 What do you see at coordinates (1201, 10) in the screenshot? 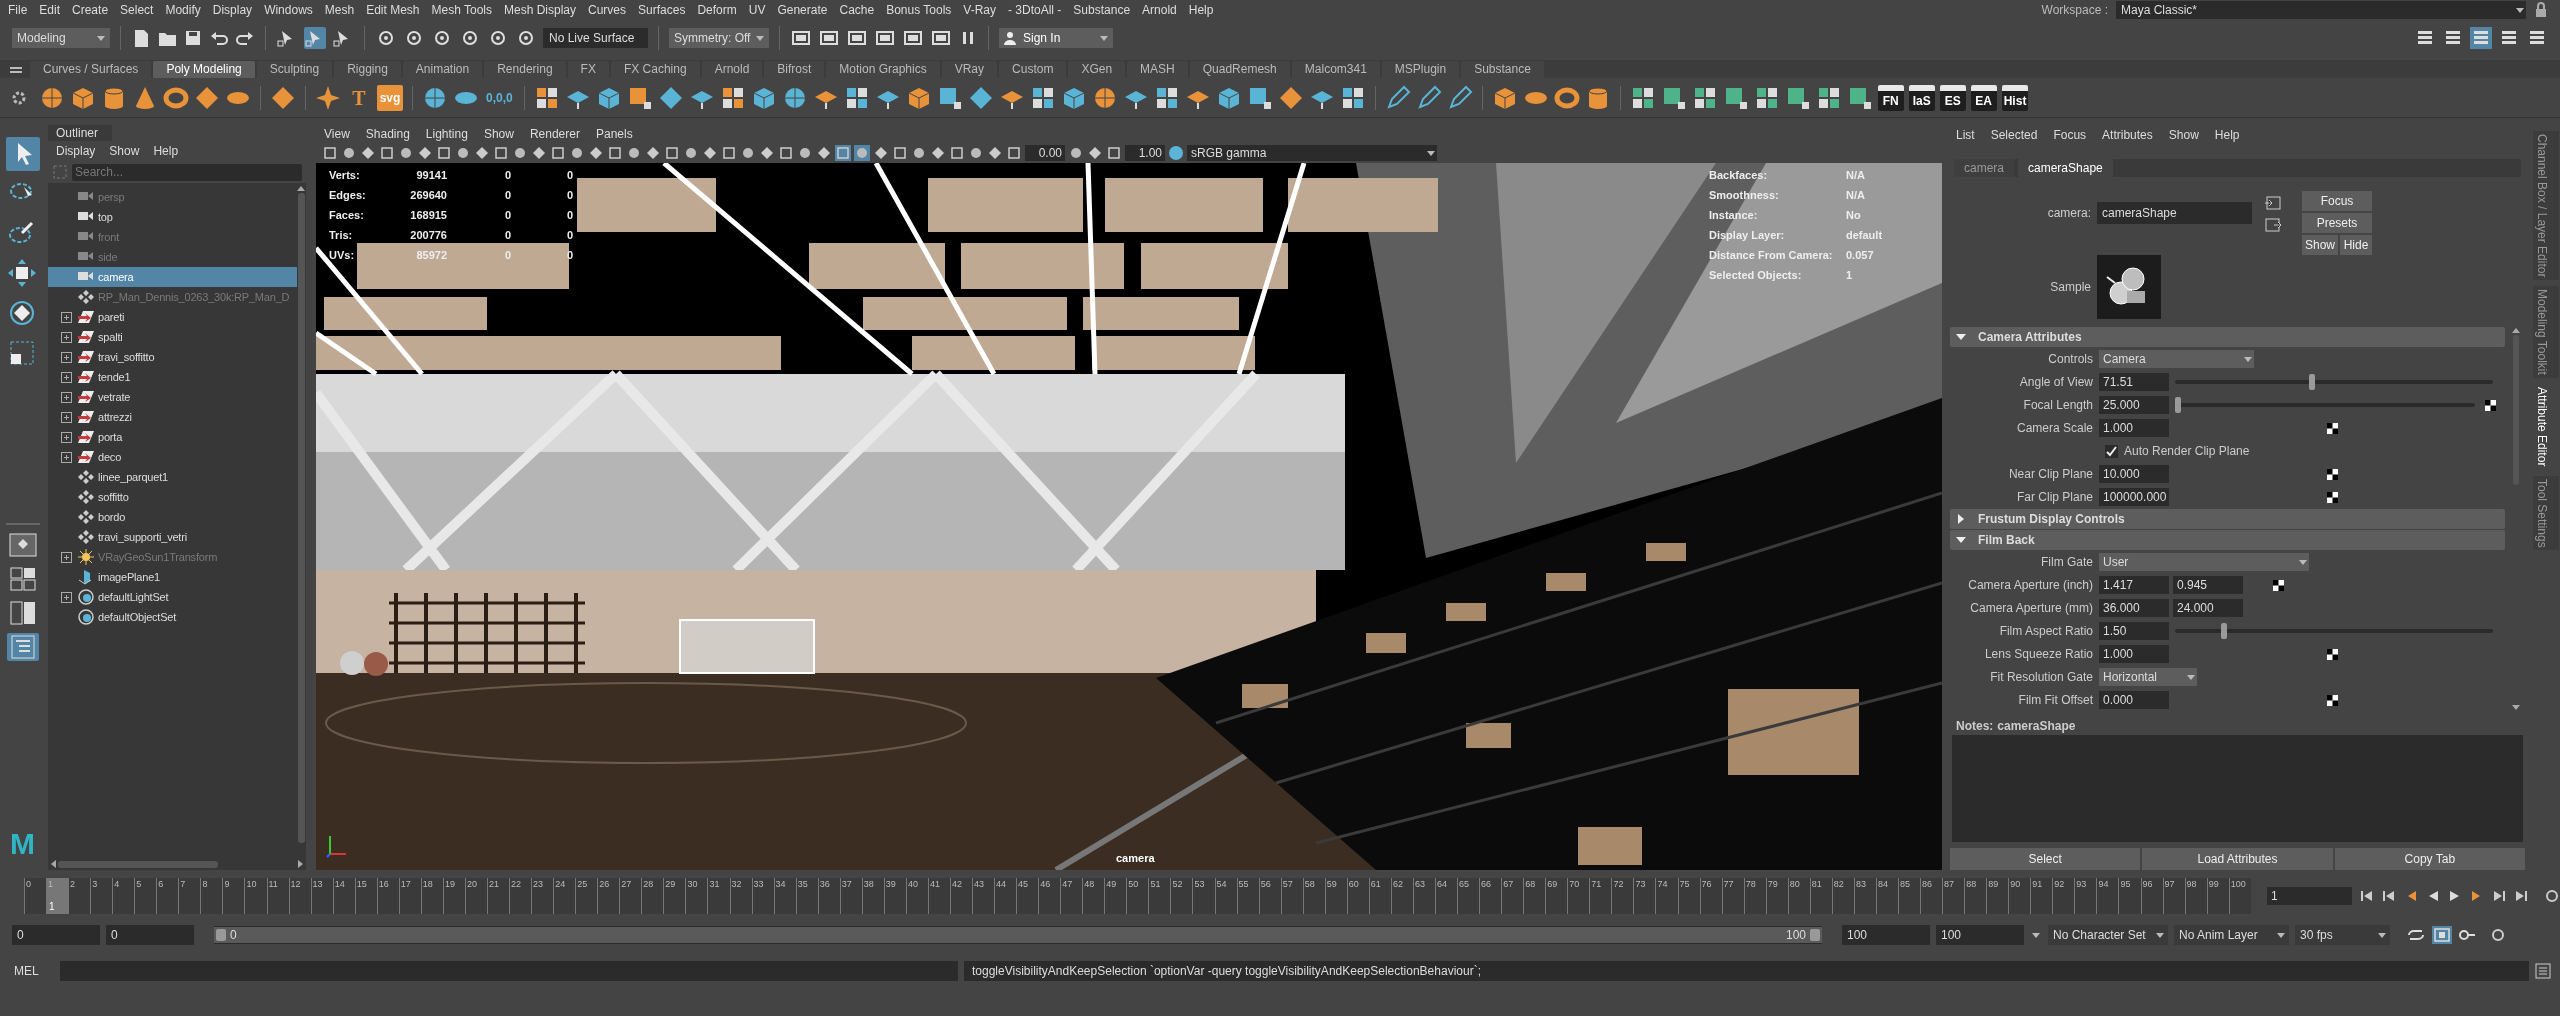
I see `menu-item: Help` at bounding box center [1201, 10].